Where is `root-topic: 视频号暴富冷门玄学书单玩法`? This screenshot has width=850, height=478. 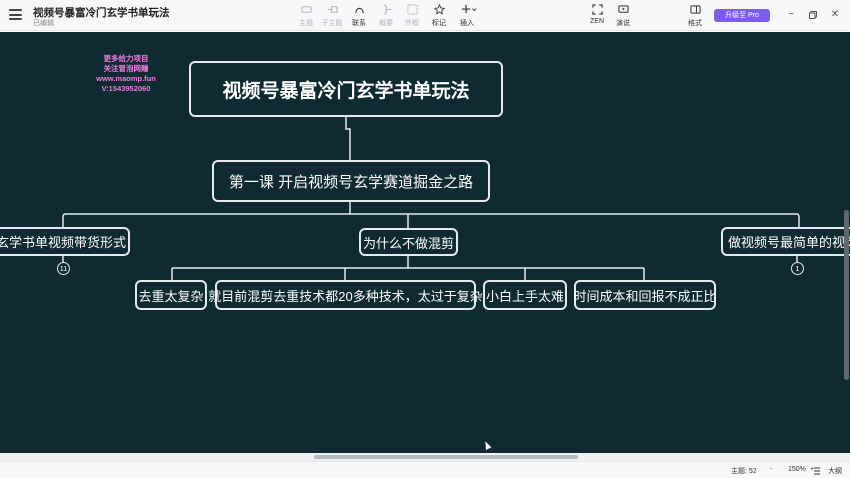 root-topic: 视频号暴富冷门玄学书单玩法 is located at coordinates (346, 89).